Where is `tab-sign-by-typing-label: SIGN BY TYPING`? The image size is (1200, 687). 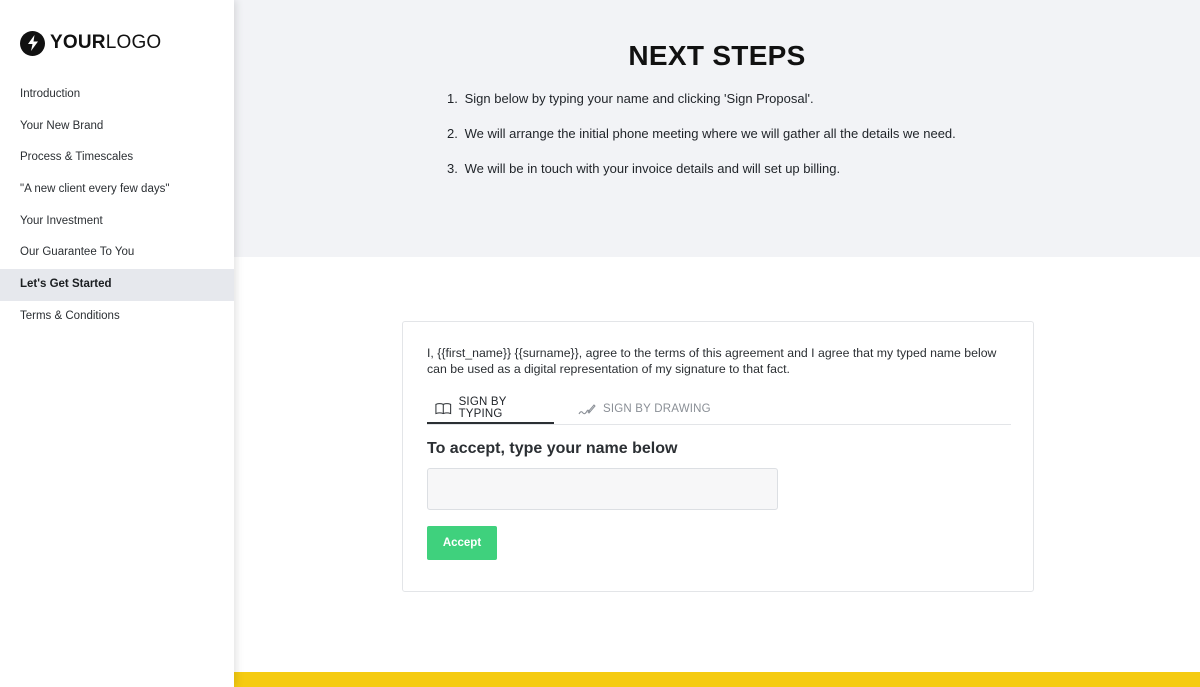
tab-sign-by-typing-label: SIGN BY TYPING is located at coordinates (482, 408).